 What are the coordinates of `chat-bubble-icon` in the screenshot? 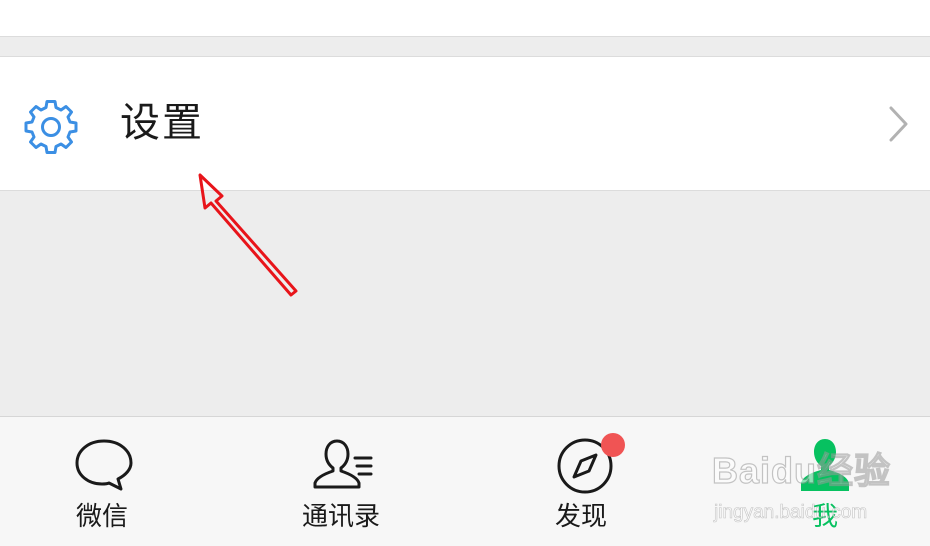 It's located at (104, 465).